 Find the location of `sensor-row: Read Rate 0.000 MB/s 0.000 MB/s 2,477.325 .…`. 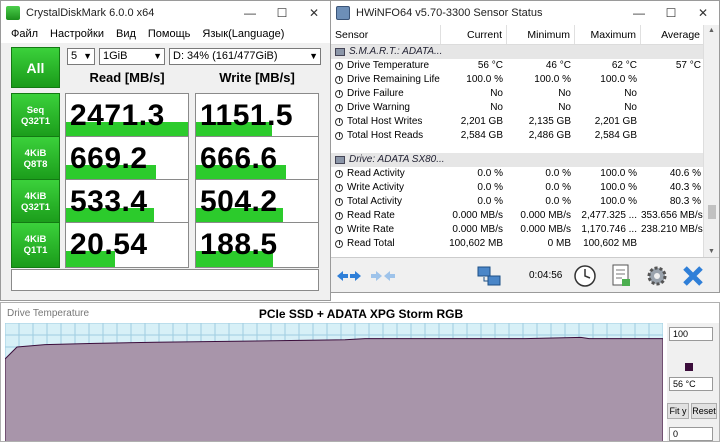

sensor-row: Read Rate 0.000 MB/s 0.000 MB/s 2,477.325 .… is located at coordinates (518, 216).